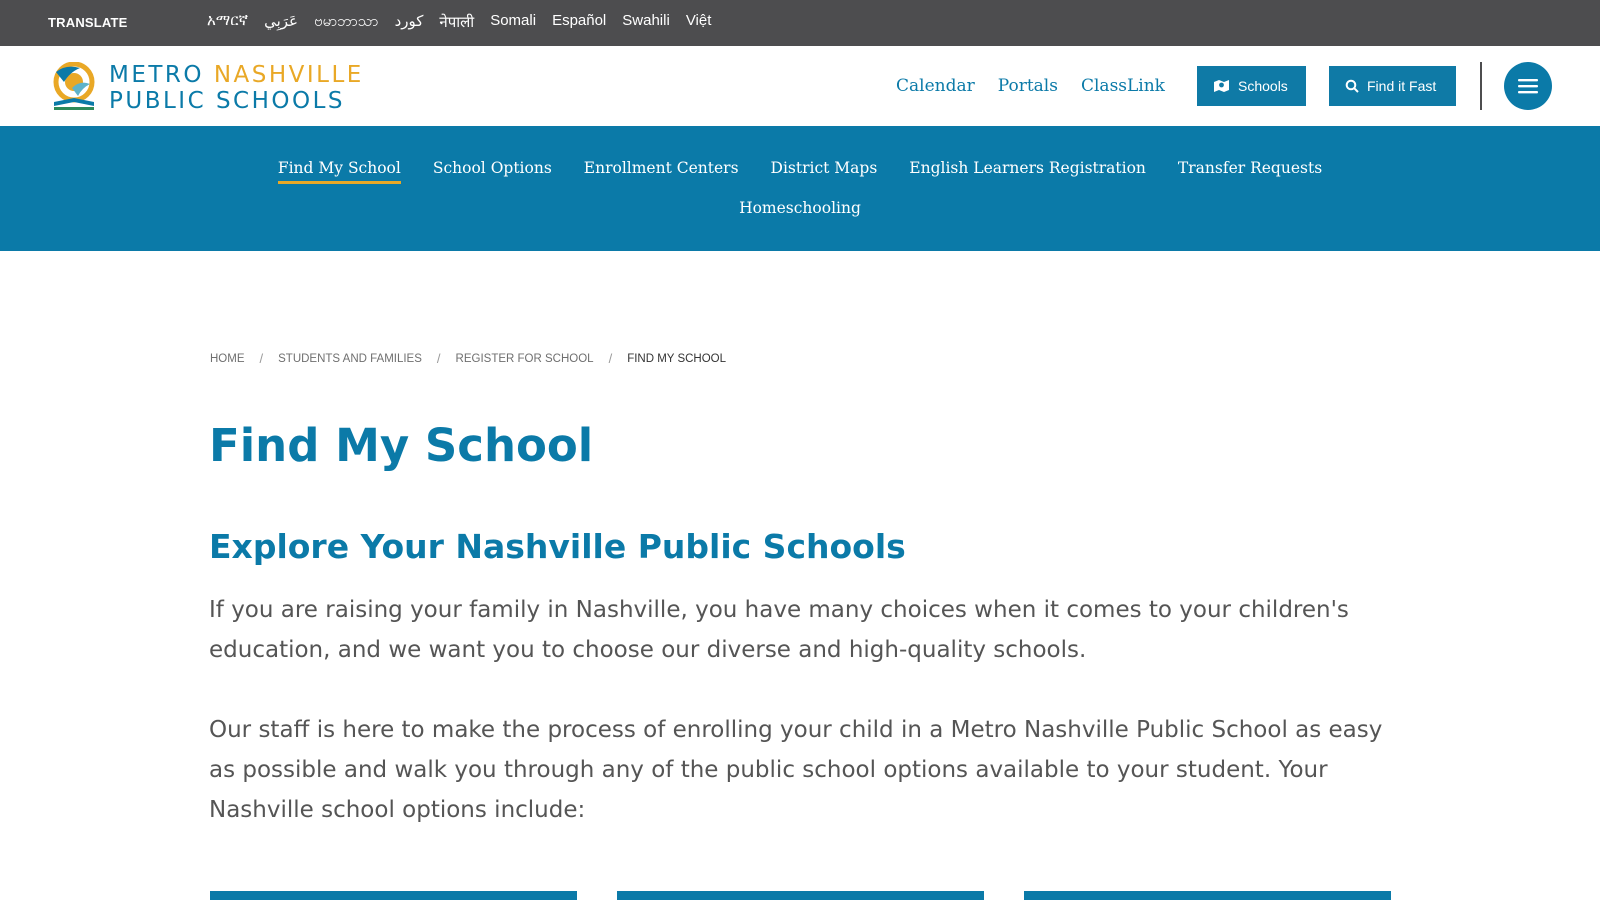 This screenshot has height=900, width=1600. I want to click on find-it-fast-button: Find it Fast, so click(1392, 86).